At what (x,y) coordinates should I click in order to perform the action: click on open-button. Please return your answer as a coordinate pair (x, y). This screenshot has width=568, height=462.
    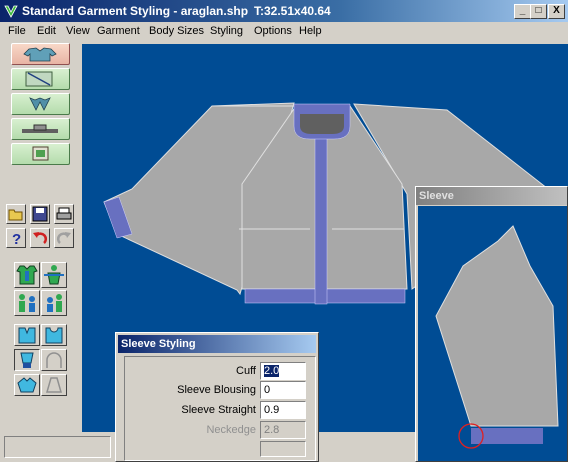
    Looking at the image, I should click on (16, 214).